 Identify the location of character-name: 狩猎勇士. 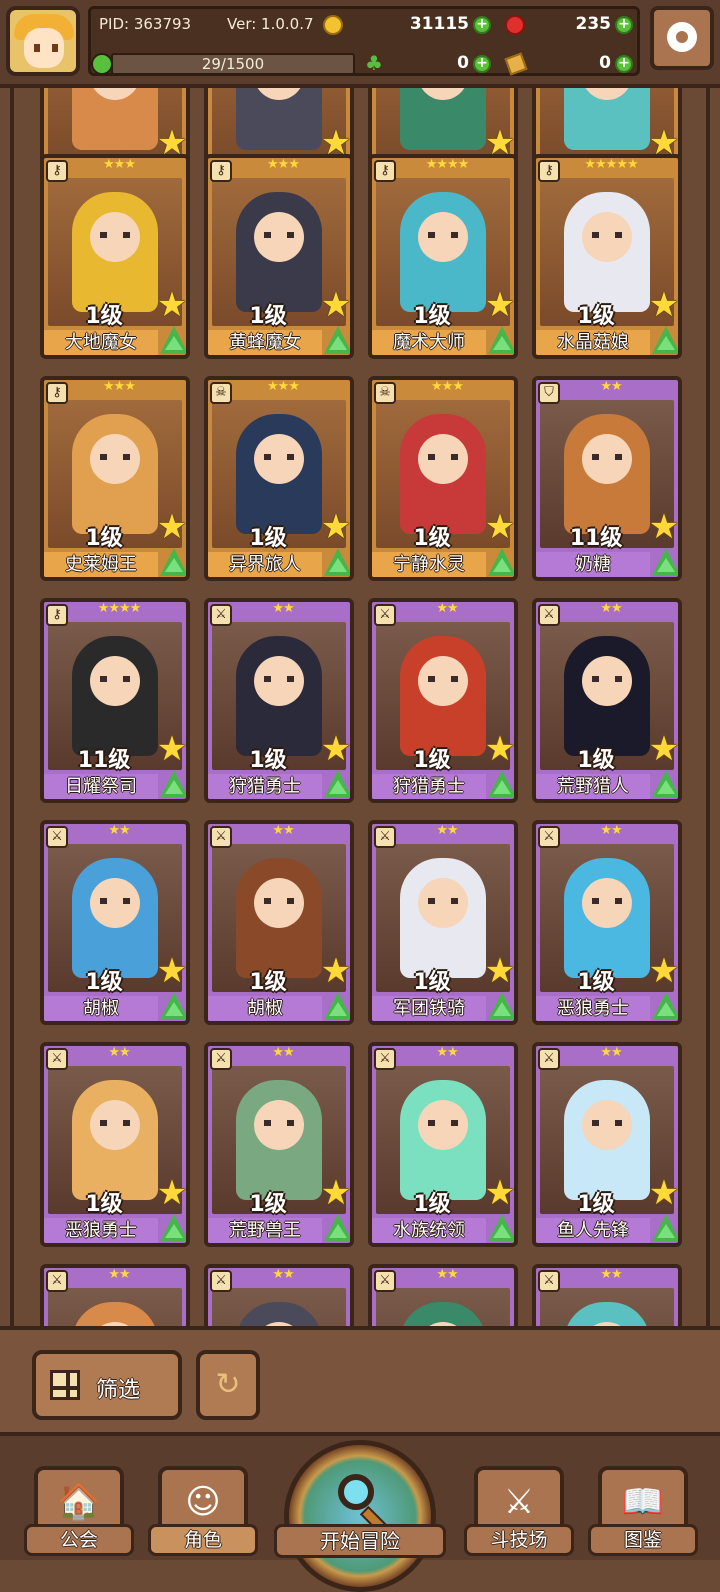
(429, 786).